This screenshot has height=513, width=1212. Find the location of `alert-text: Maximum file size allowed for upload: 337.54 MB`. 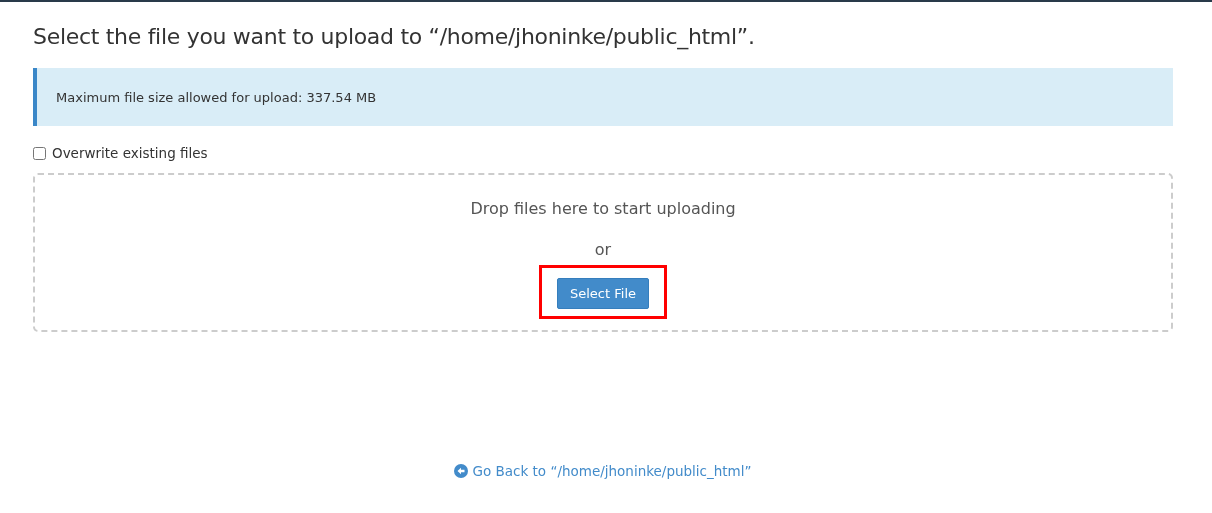

alert-text: Maximum file size allowed for upload: 337.54 MB is located at coordinates (216, 97).